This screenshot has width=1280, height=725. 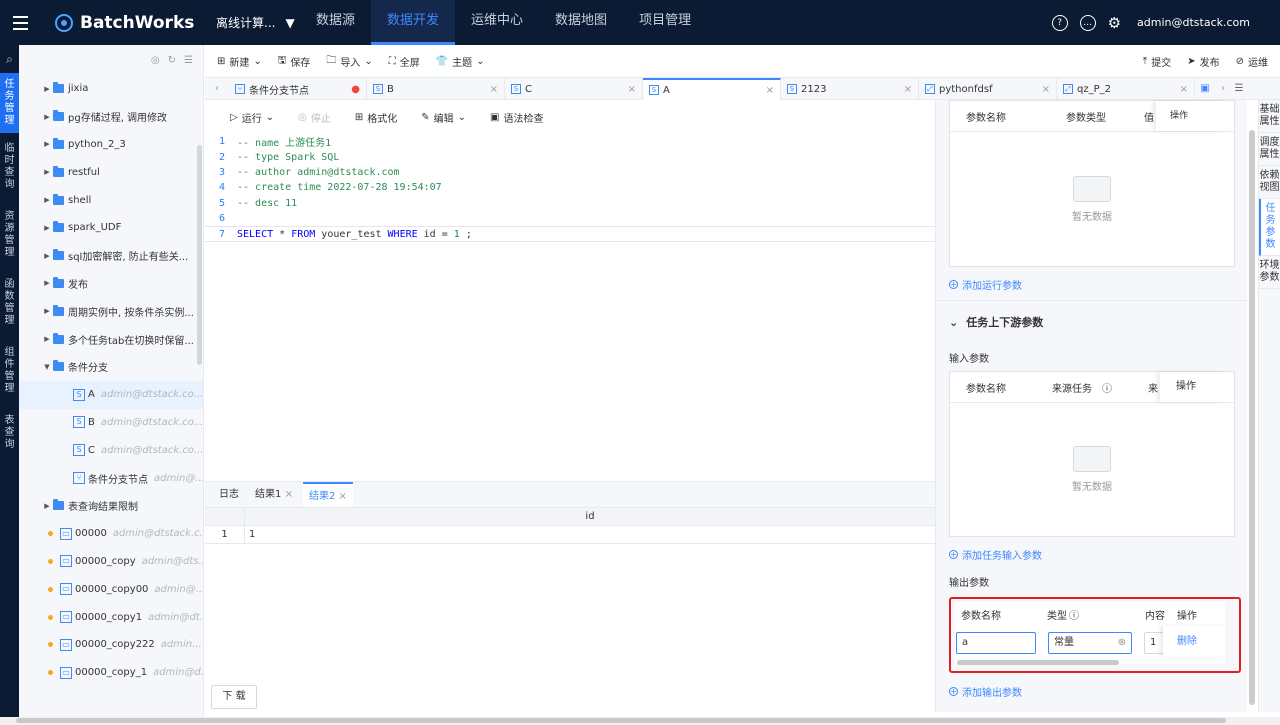 I want to click on download-button: 下 载, so click(x=234, y=697).